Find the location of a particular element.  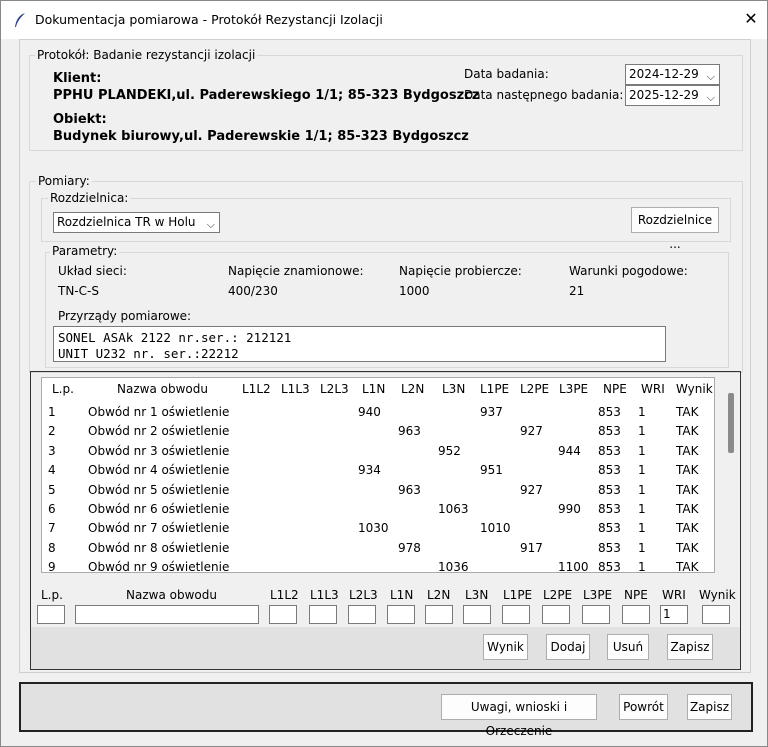

col-header-l1n: L1N is located at coordinates (373, 389).